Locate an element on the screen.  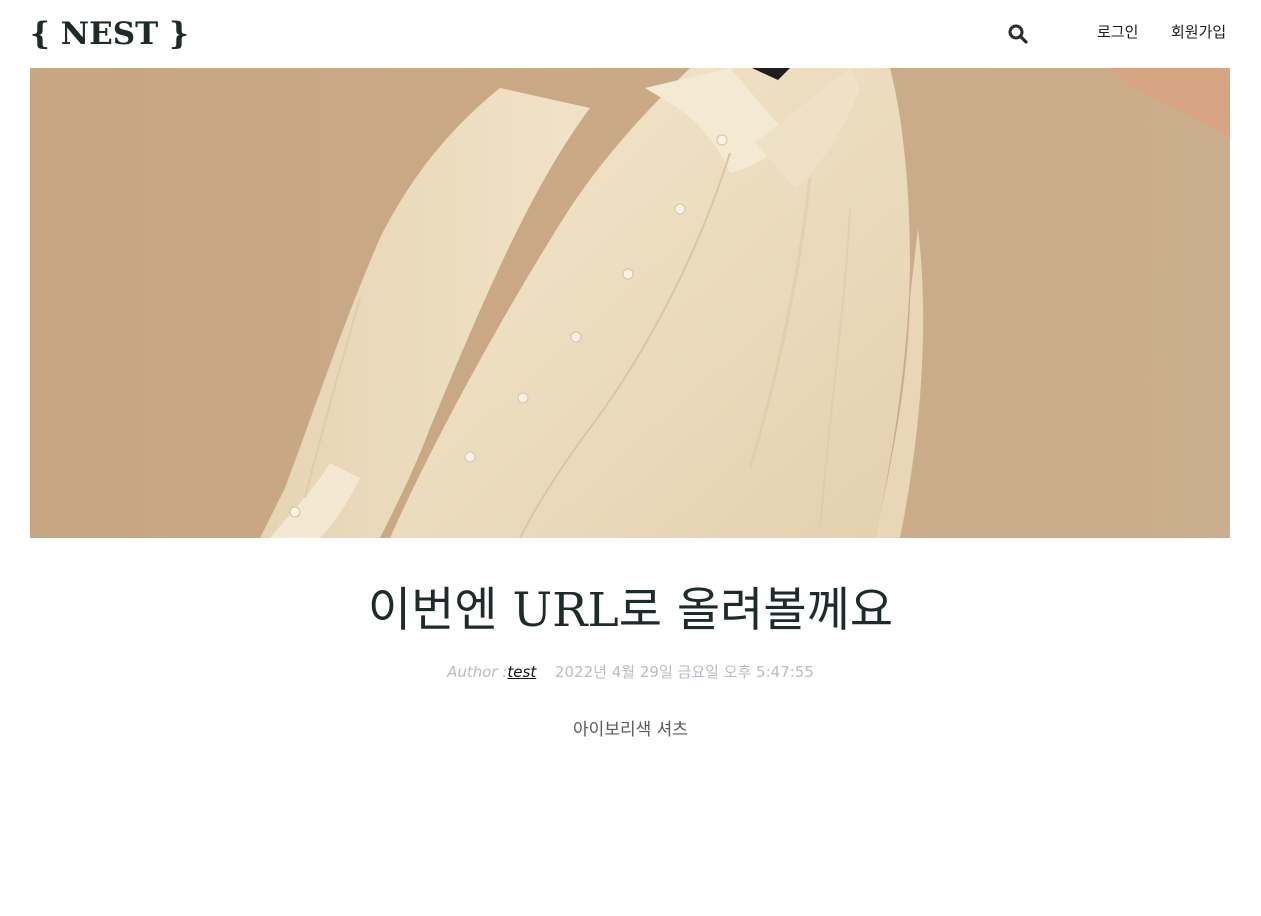
author-link: test is located at coordinates (521, 672).